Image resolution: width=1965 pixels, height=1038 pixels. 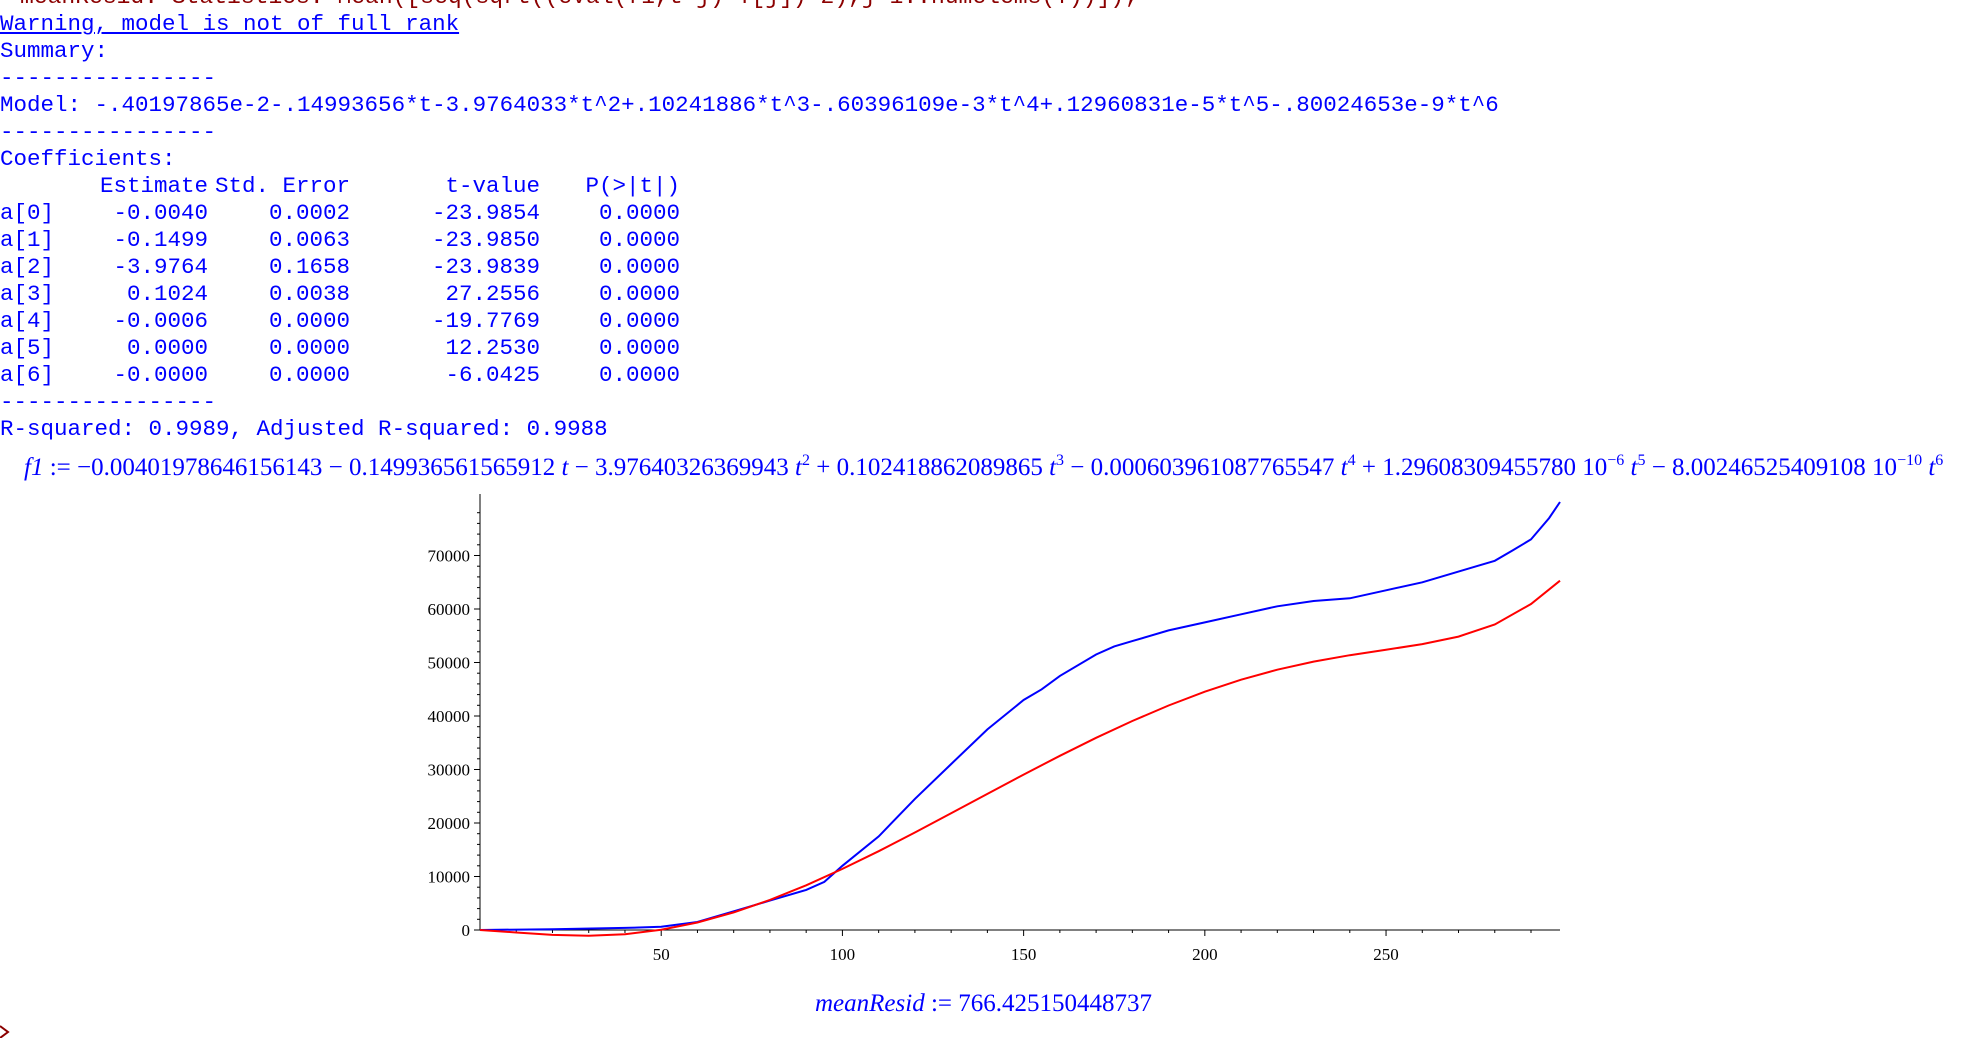 I want to click on y-tick-label: 60000, so click(x=449, y=609).